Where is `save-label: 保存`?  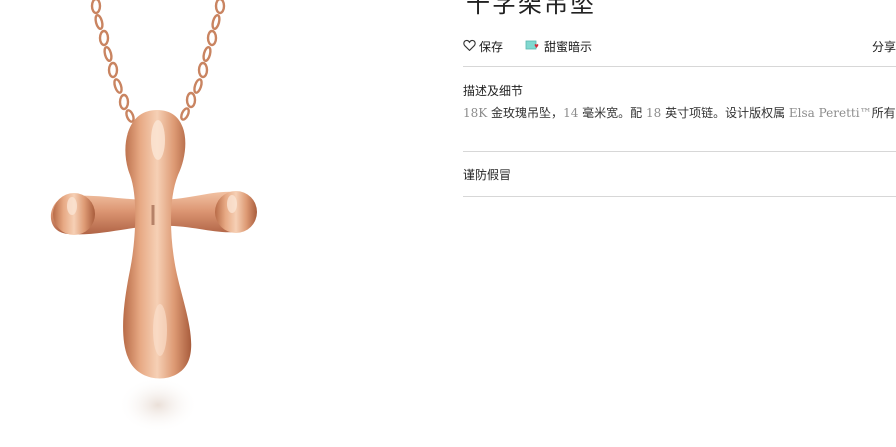 save-label: 保存 is located at coordinates (491, 47).